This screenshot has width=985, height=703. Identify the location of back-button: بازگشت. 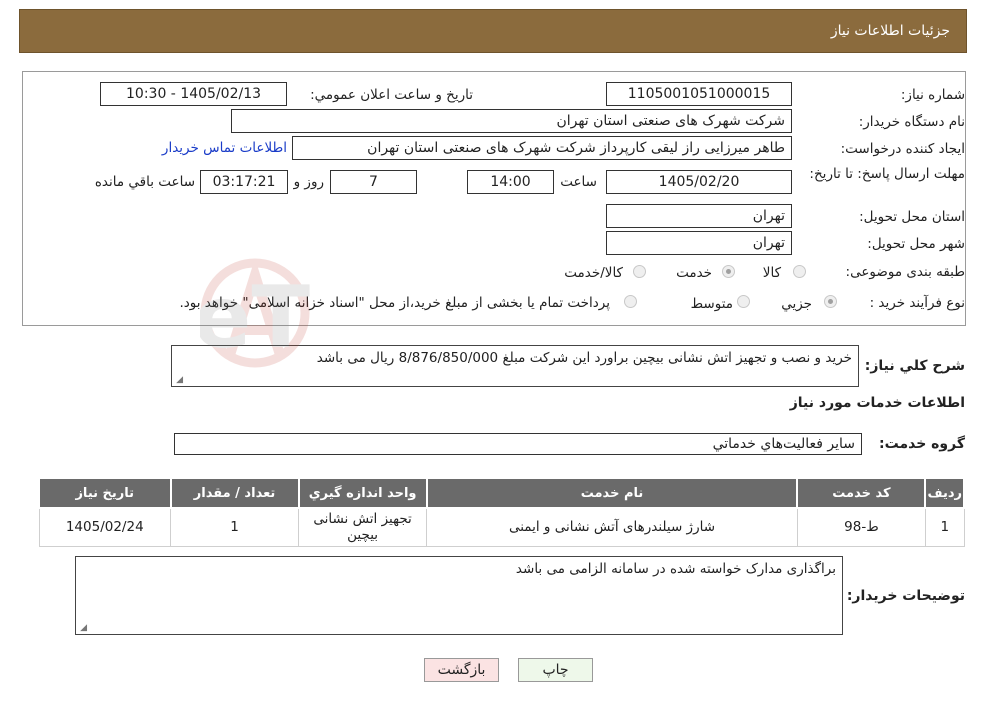
(461, 670).